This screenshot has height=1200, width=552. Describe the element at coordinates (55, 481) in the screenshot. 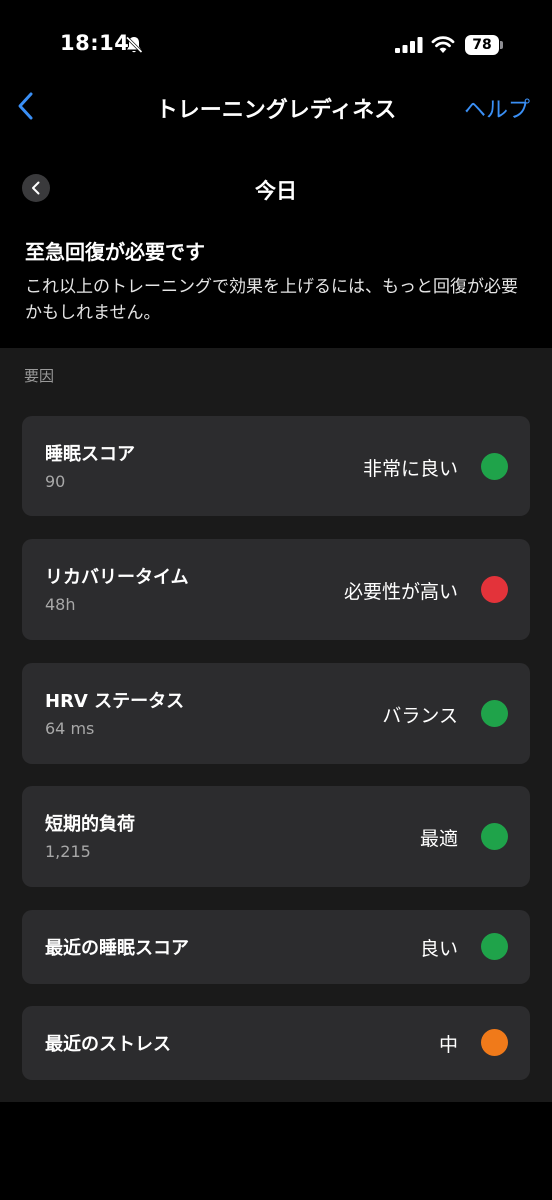

I see `factor-value: 90` at that location.